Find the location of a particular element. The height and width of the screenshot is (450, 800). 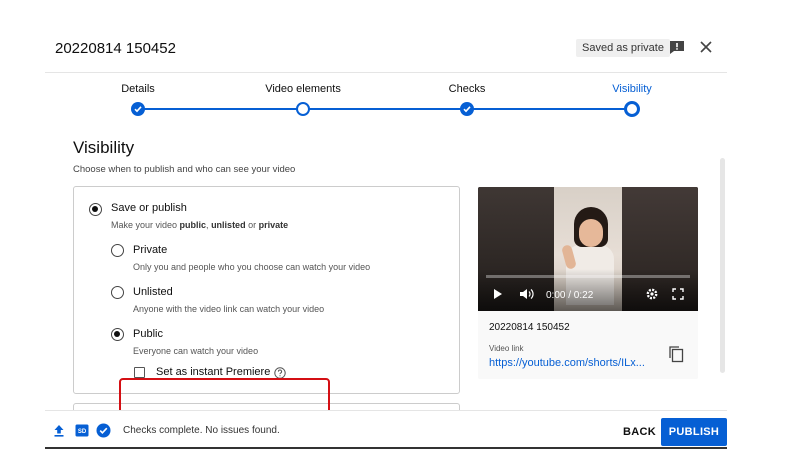

svg-text: SD is located at coordinates (82, 432).